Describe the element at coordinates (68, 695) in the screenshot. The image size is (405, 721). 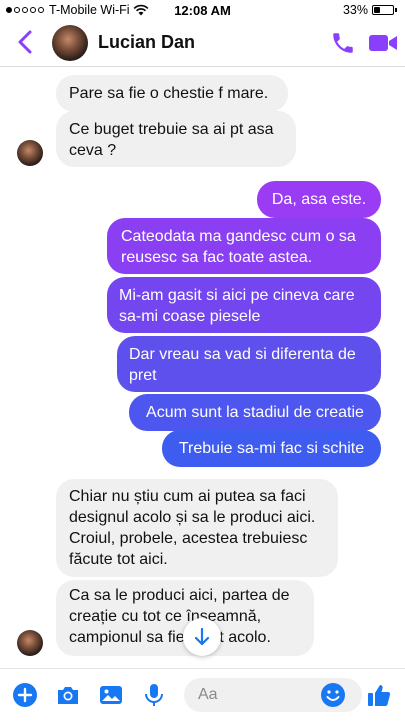
I see `camera-icon` at that location.